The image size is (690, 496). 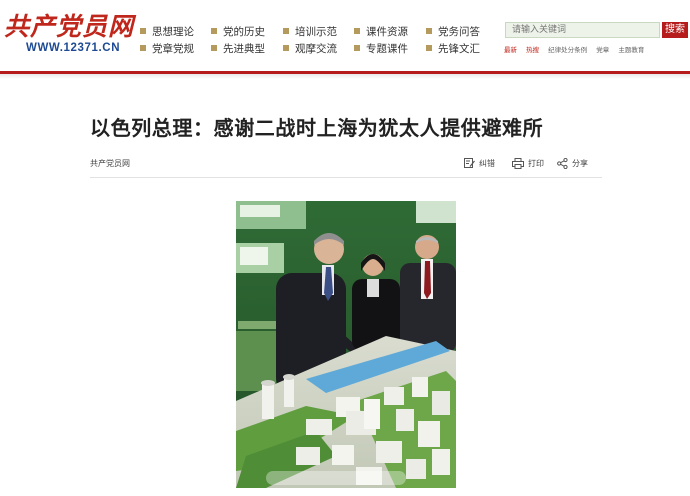 What do you see at coordinates (317, 128) in the screenshot?
I see `article-title: 以色列总理：感谢二战时上海为犹太人提供避难所` at bounding box center [317, 128].